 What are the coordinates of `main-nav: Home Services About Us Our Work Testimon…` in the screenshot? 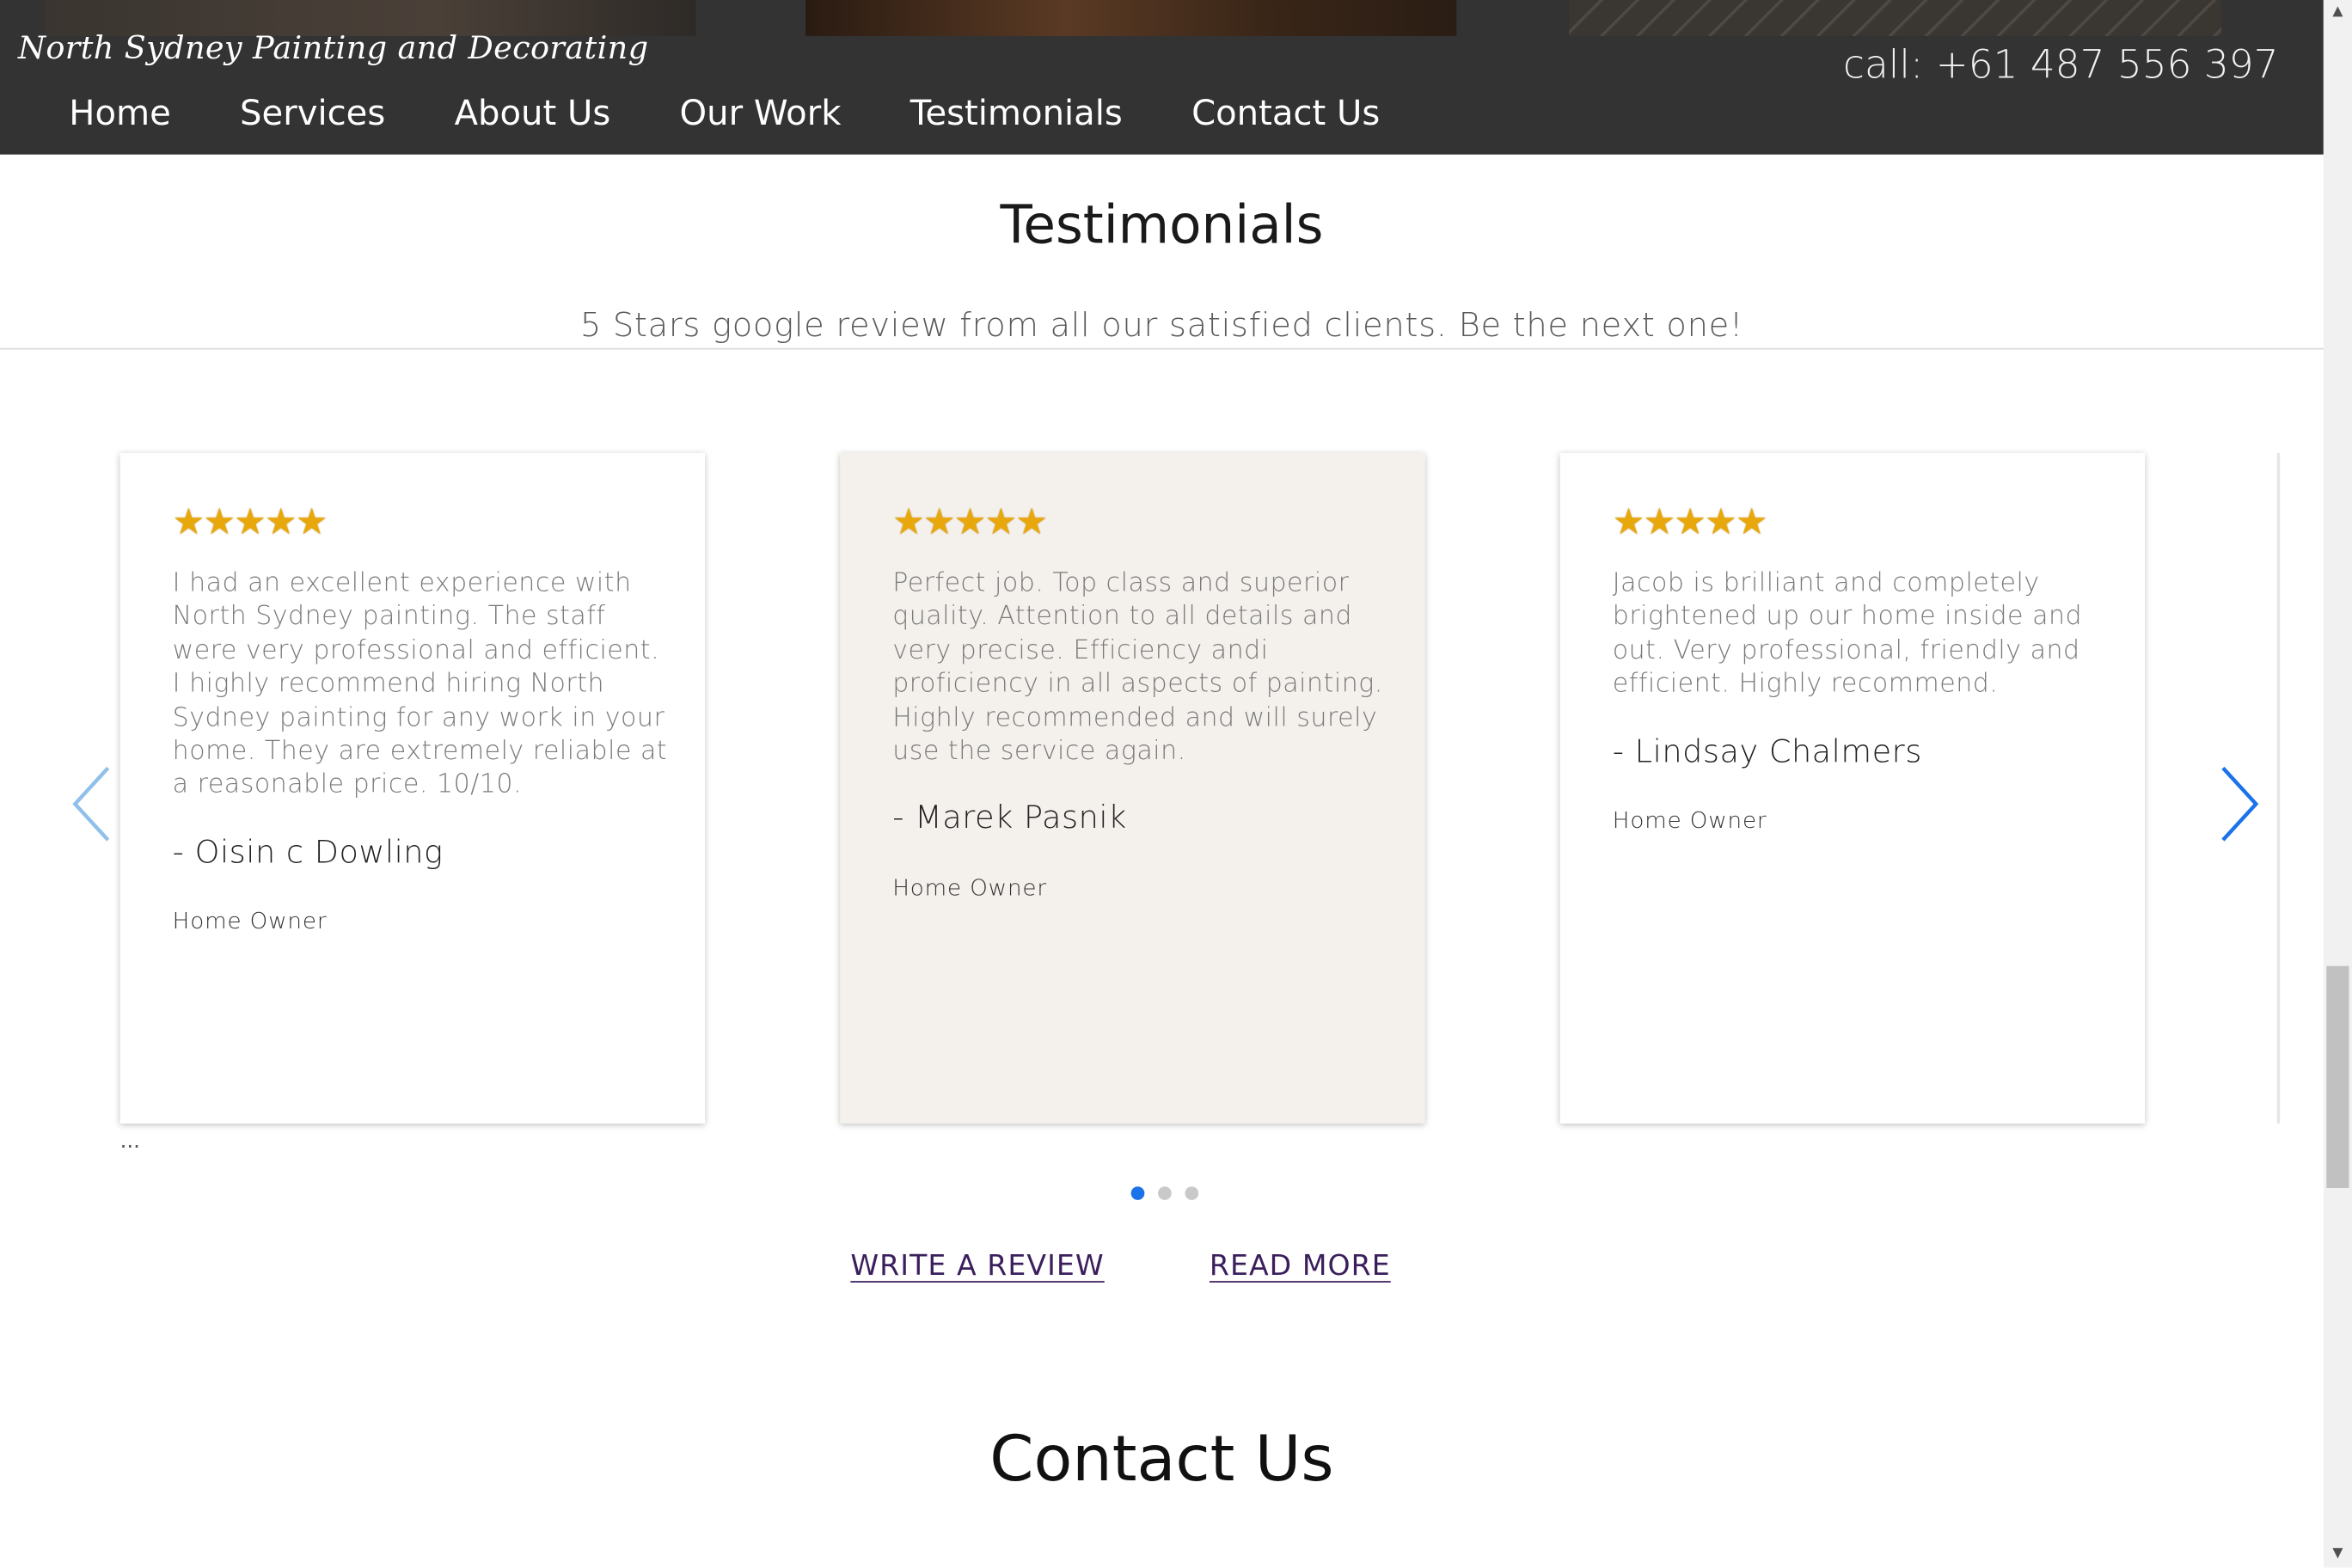 It's located at (759, 114).